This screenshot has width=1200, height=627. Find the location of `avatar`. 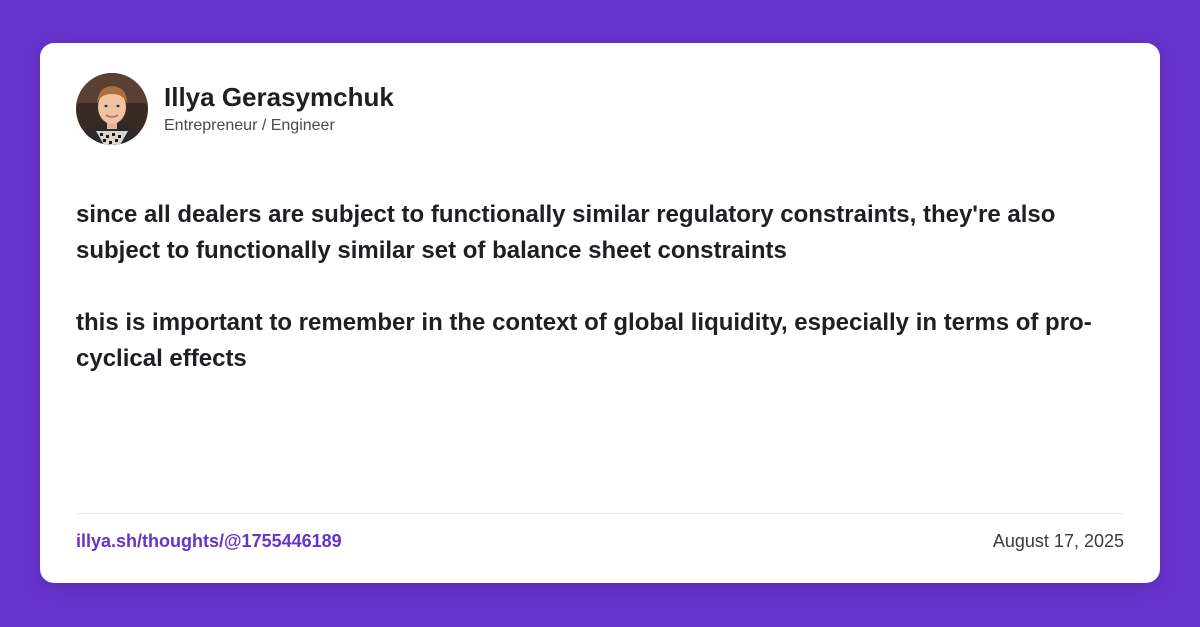

avatar is located at coordinates (112, 109).